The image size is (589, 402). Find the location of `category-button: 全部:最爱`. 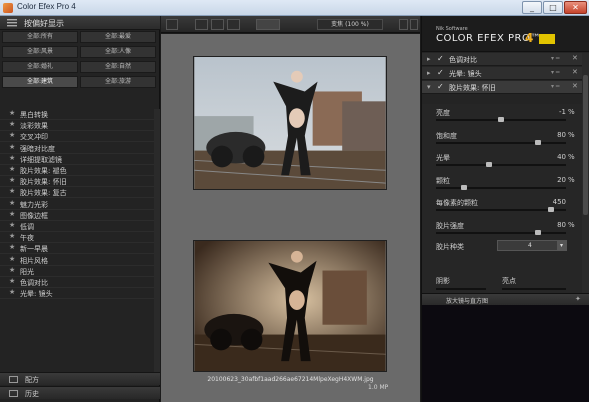

category-button: 全部:最爱 is located at coordinates (118, 37).